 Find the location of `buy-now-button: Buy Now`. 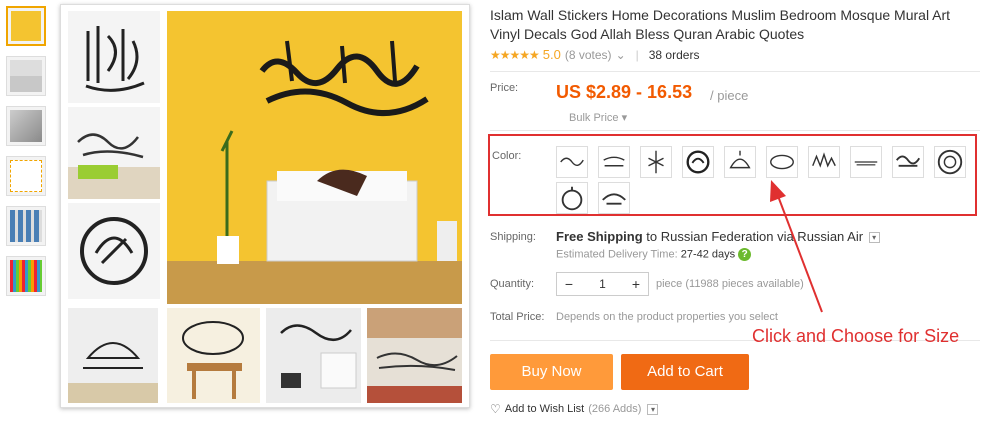

buy-now-button: Buy Now is located at coordinates (551, 372).